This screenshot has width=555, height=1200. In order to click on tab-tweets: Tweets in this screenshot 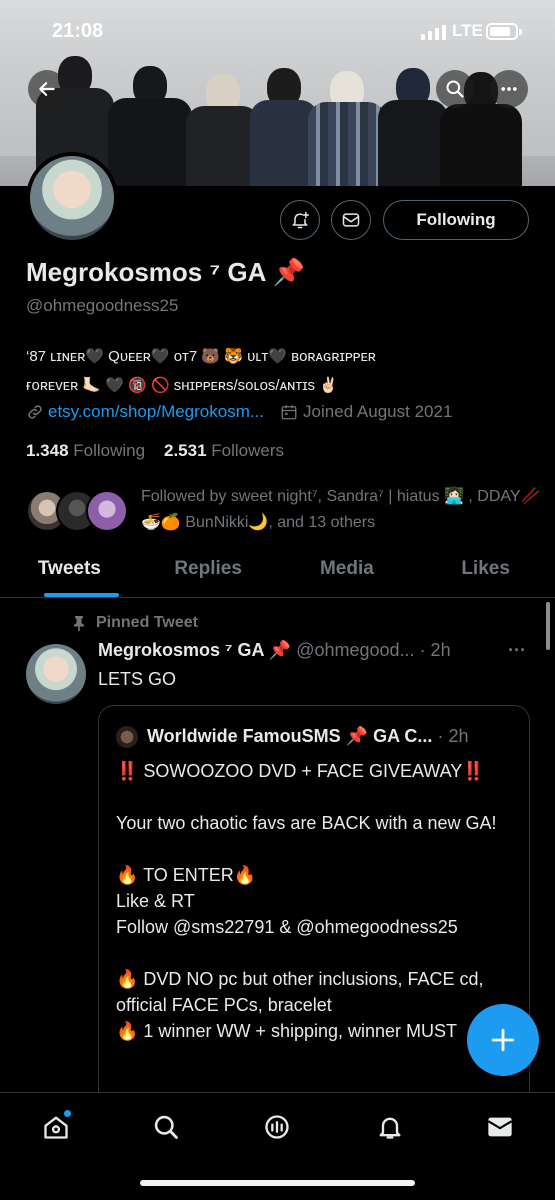, I will do `click(69, 572)`.